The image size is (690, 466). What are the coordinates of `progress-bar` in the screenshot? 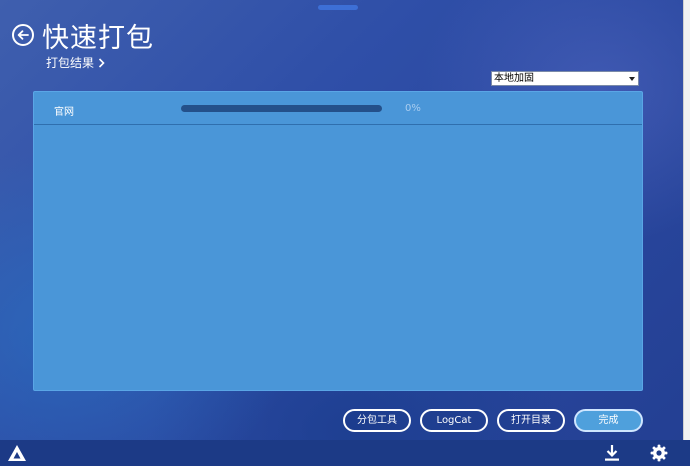 It's located at (281, 108).